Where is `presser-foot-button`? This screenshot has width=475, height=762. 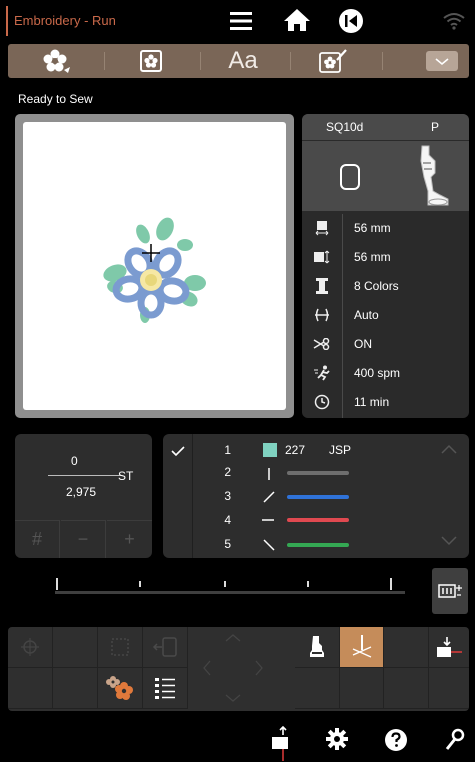 presser-foot-button is located at coordinates (317, 647).